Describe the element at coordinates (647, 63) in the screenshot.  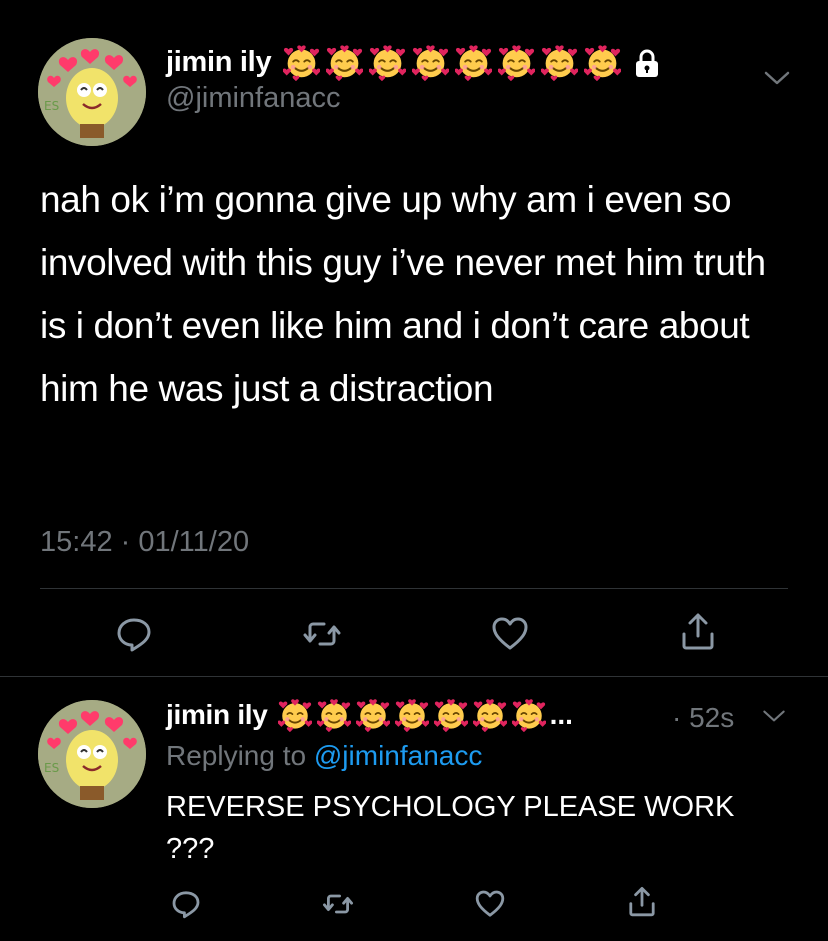
I see `lock-icon` at that location.